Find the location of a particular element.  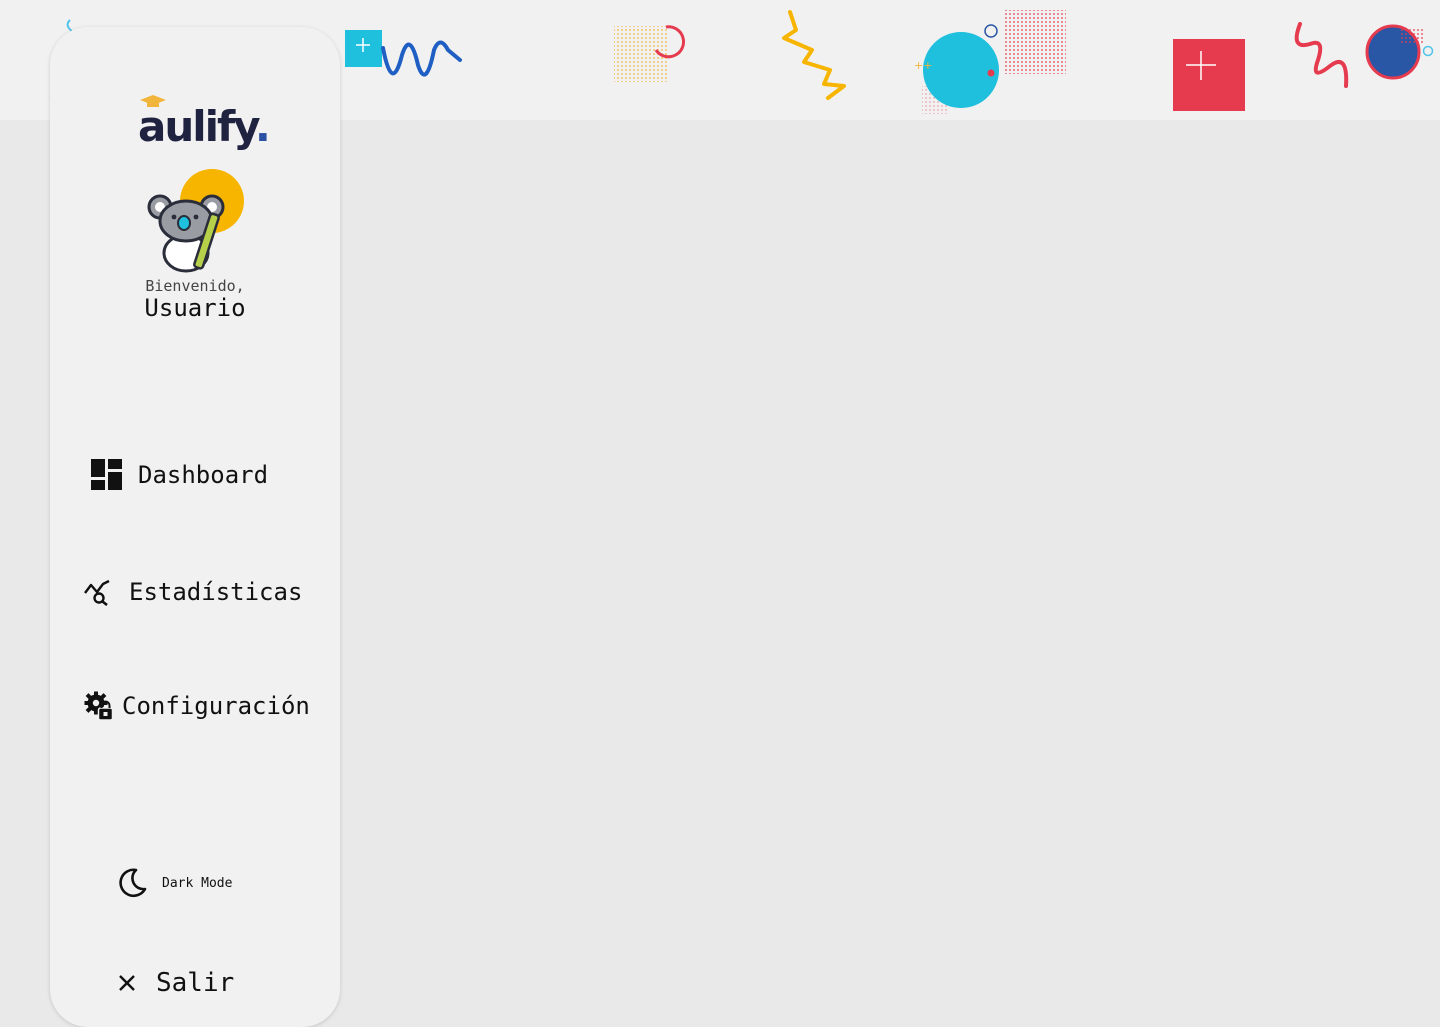

nav-label-configuracion: Configuración is located at coordinates (216, 706).